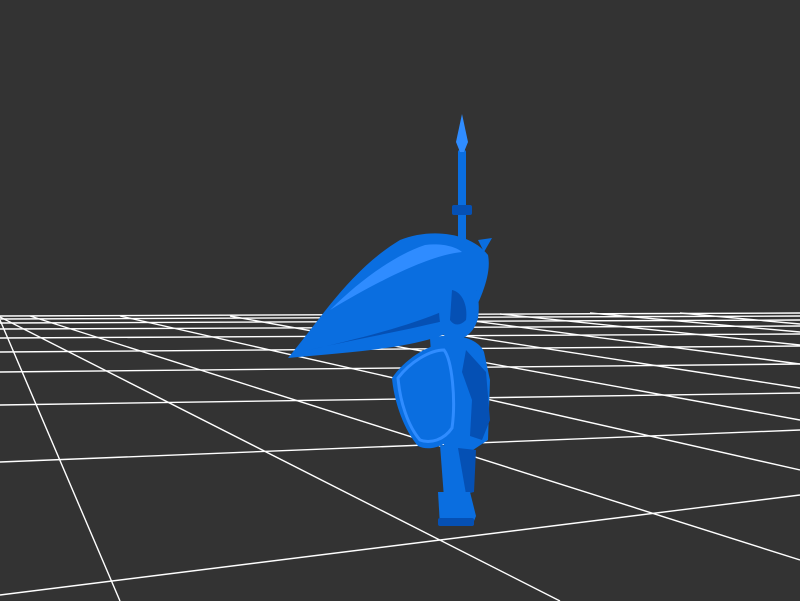  Describe the element at coordinates (456, 522) in the screenshot. I see `boot-sole` at that location.